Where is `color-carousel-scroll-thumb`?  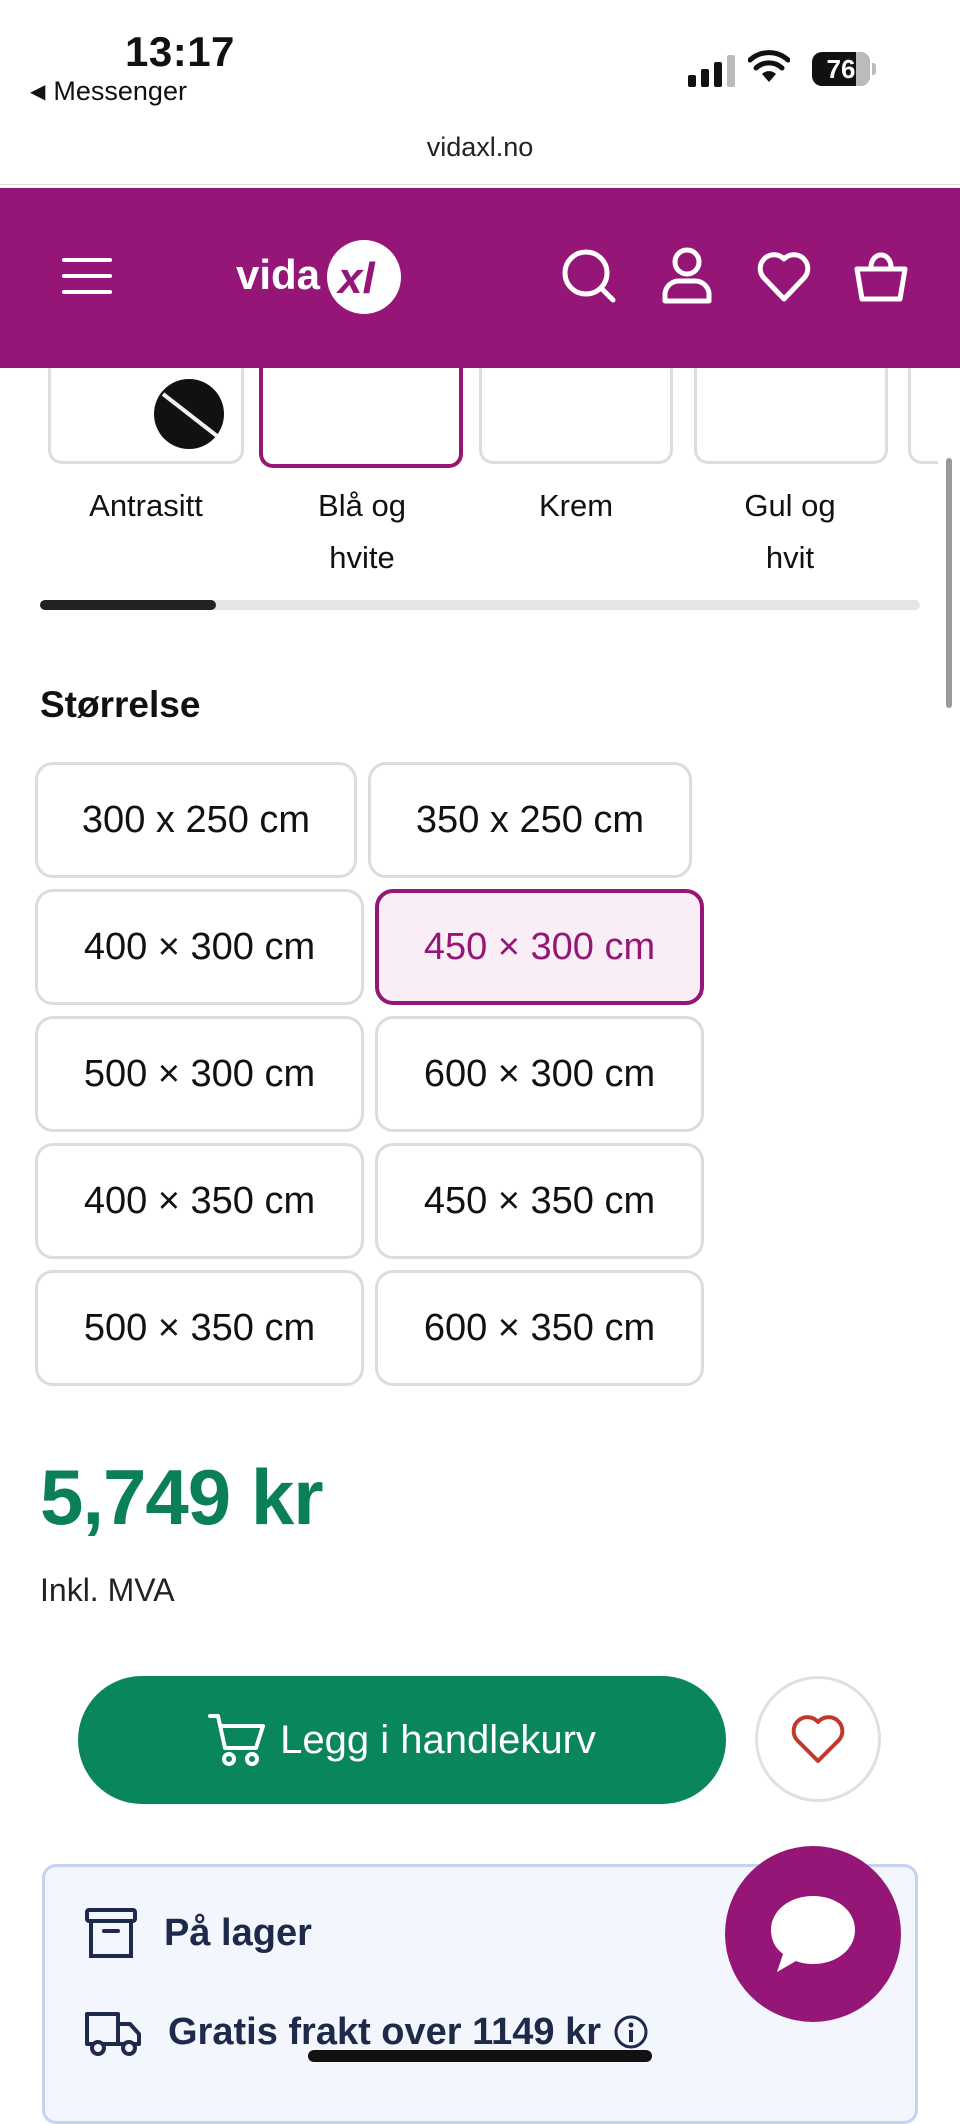 color-carousel-scroll-thumb is located at coordinates (128, 605).